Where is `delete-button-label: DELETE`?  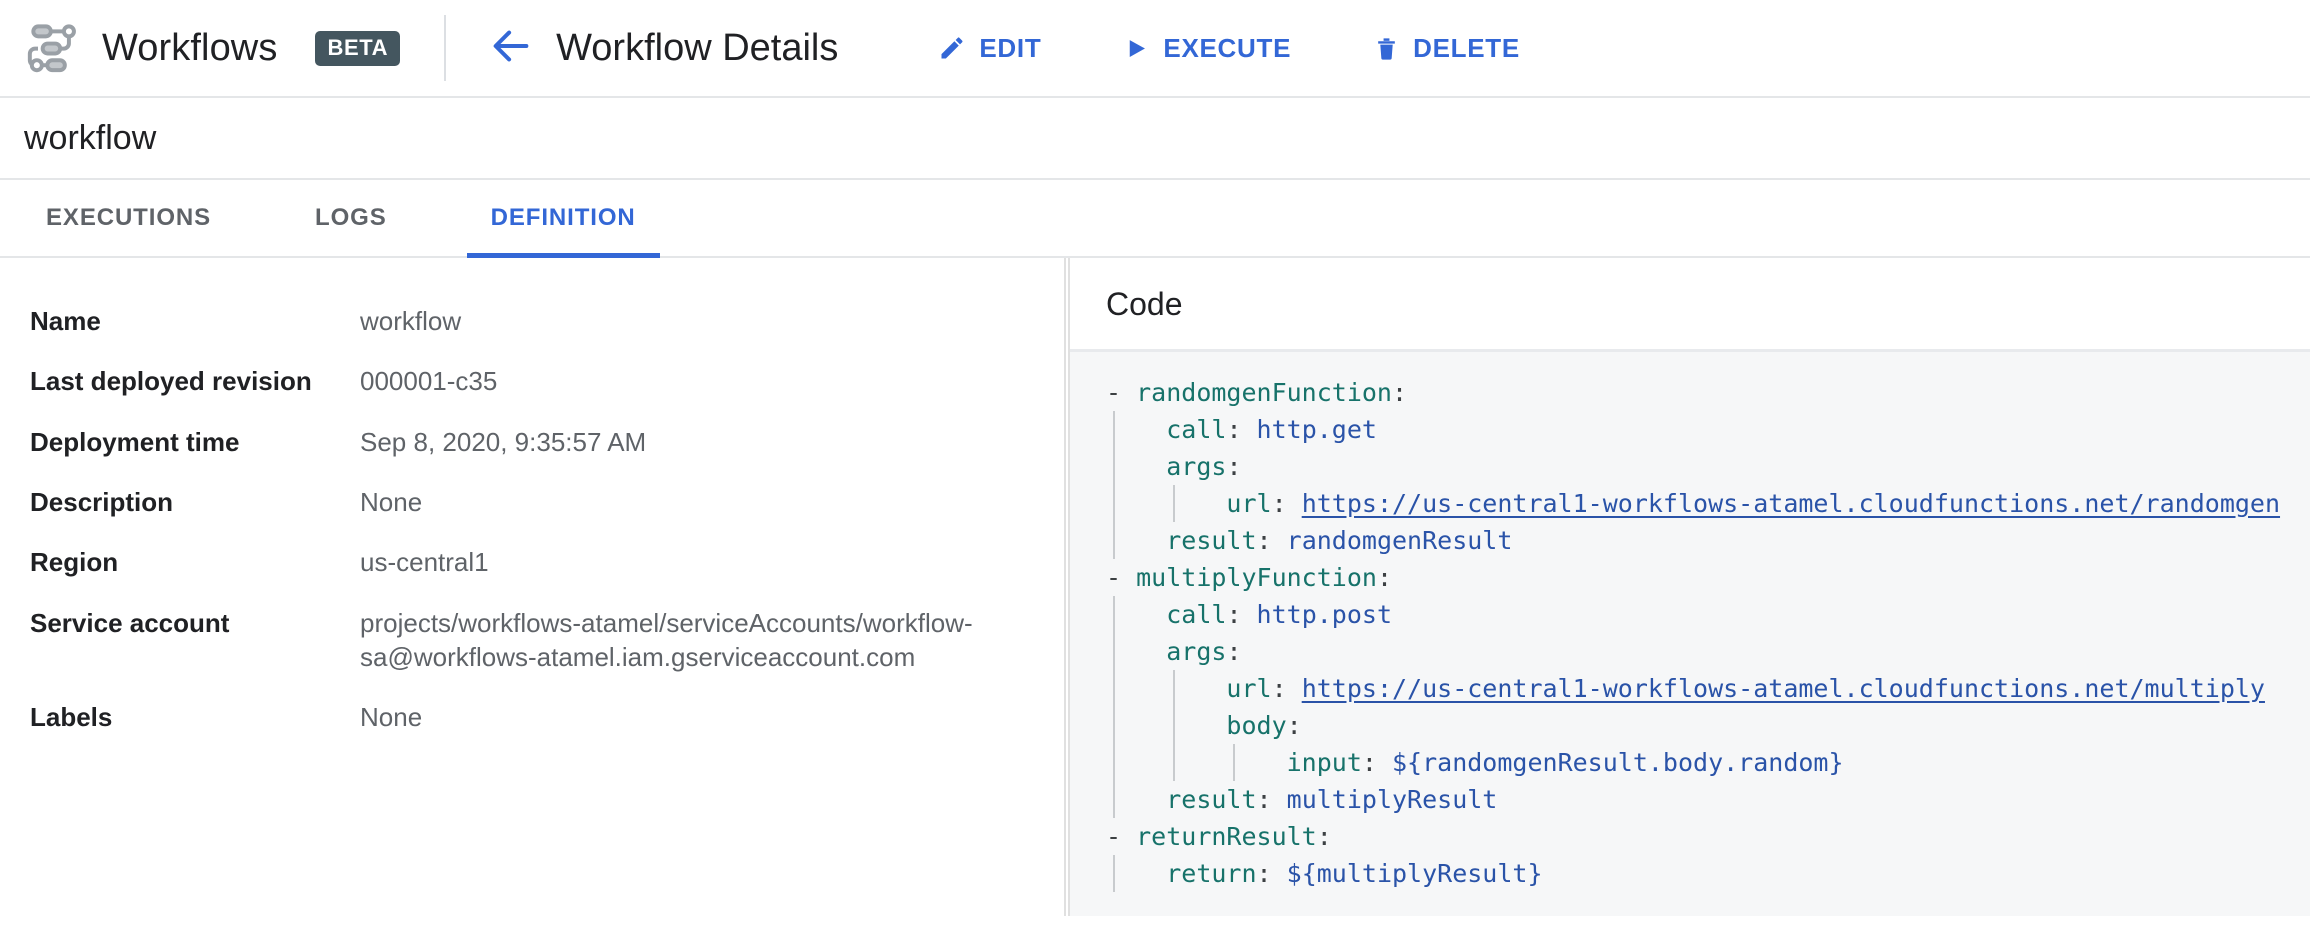
delete-button-label: DELETE is located at coordinates (1466, 47).